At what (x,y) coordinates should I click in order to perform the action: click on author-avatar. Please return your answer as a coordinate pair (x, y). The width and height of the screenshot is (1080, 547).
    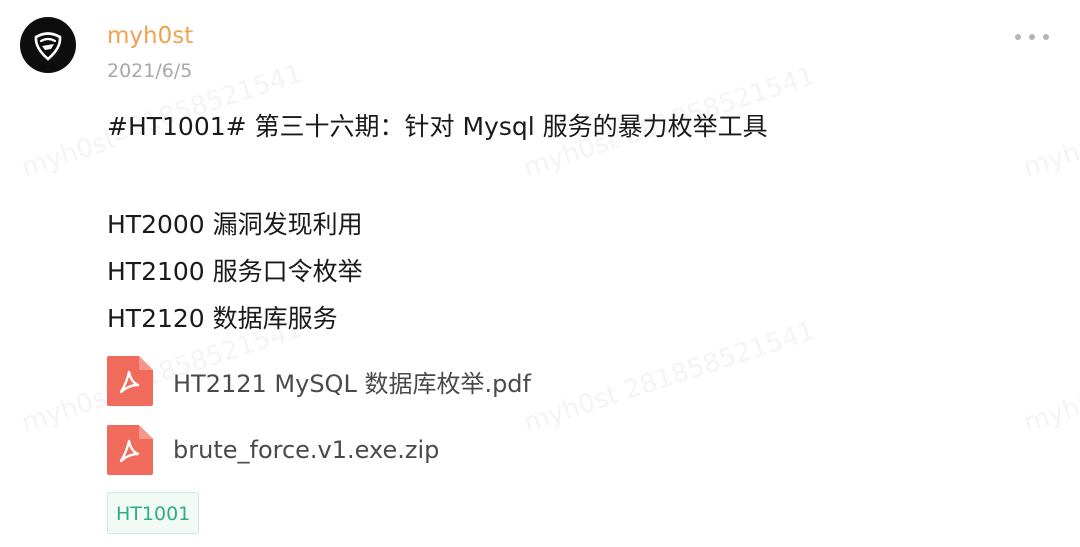
    Looking at the image, I should click on (48, 45).